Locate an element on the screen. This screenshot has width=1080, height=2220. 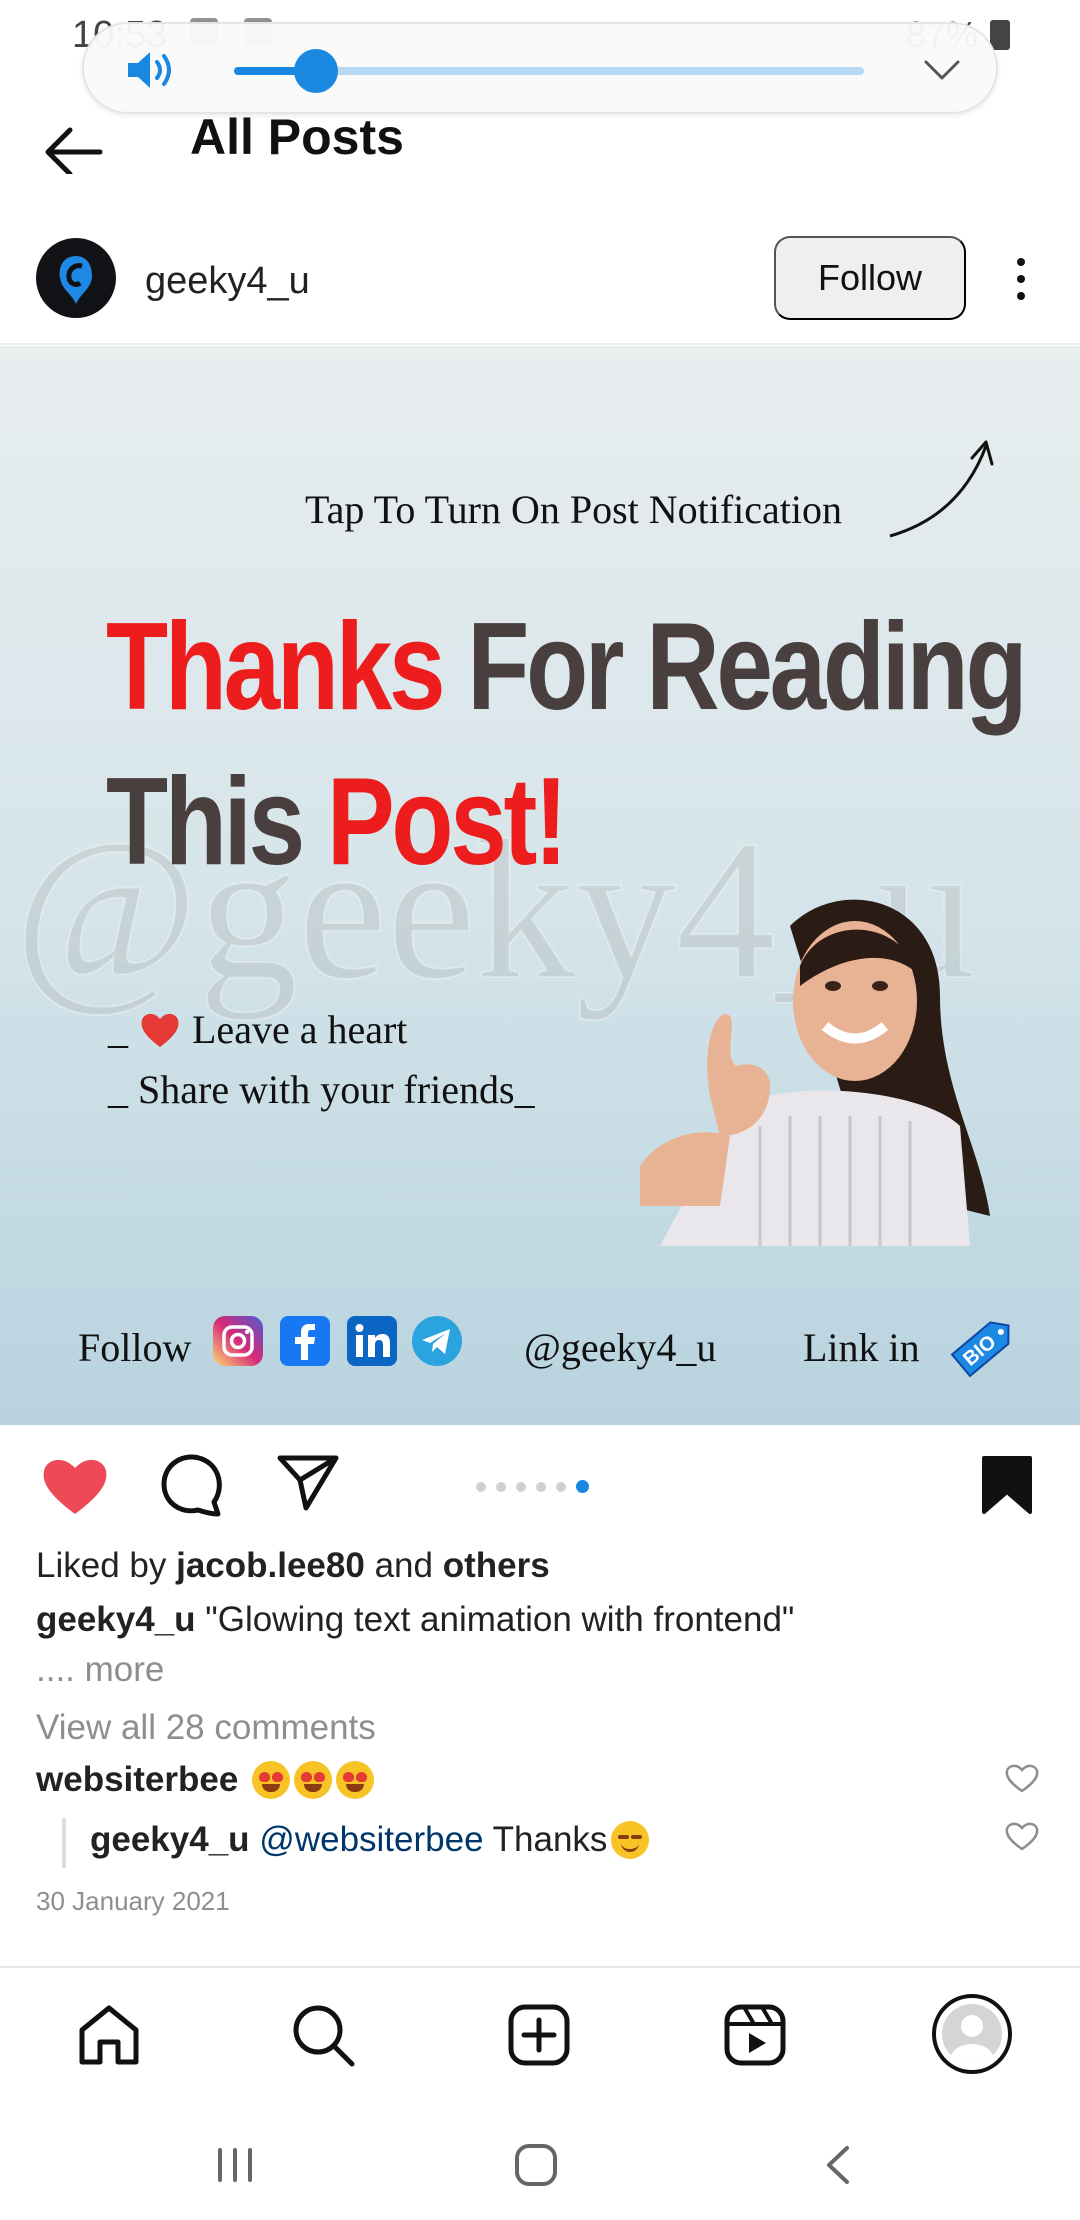
post-actions is located at coordinates (540, 1485).